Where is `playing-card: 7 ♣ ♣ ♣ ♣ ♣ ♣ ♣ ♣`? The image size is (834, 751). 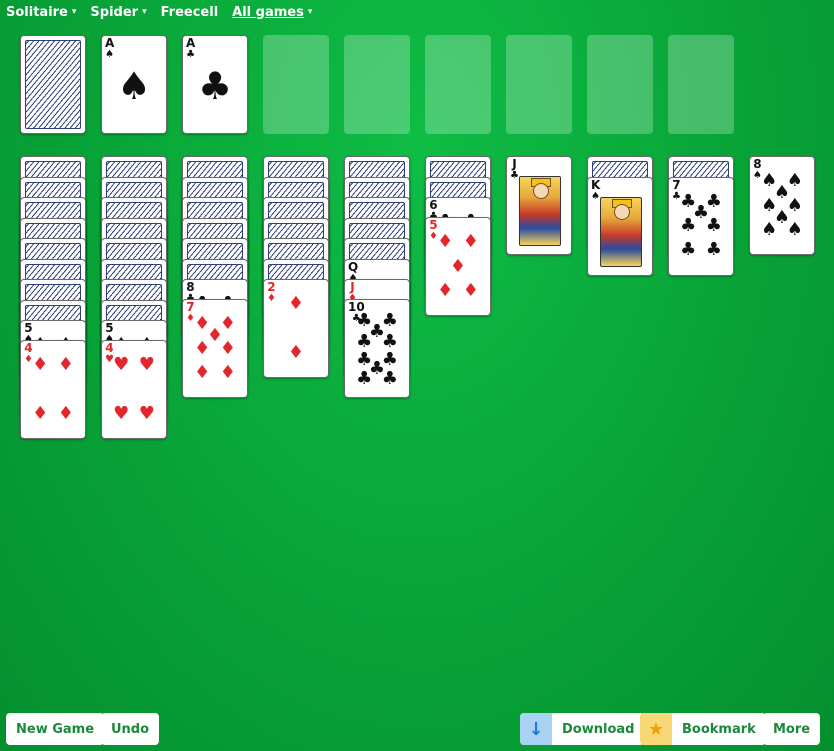 playing-card: 7 ♣ ♣ ♣ ♣ ♣ ♣ ♣ ♣ is located at coordinates (701, 226).